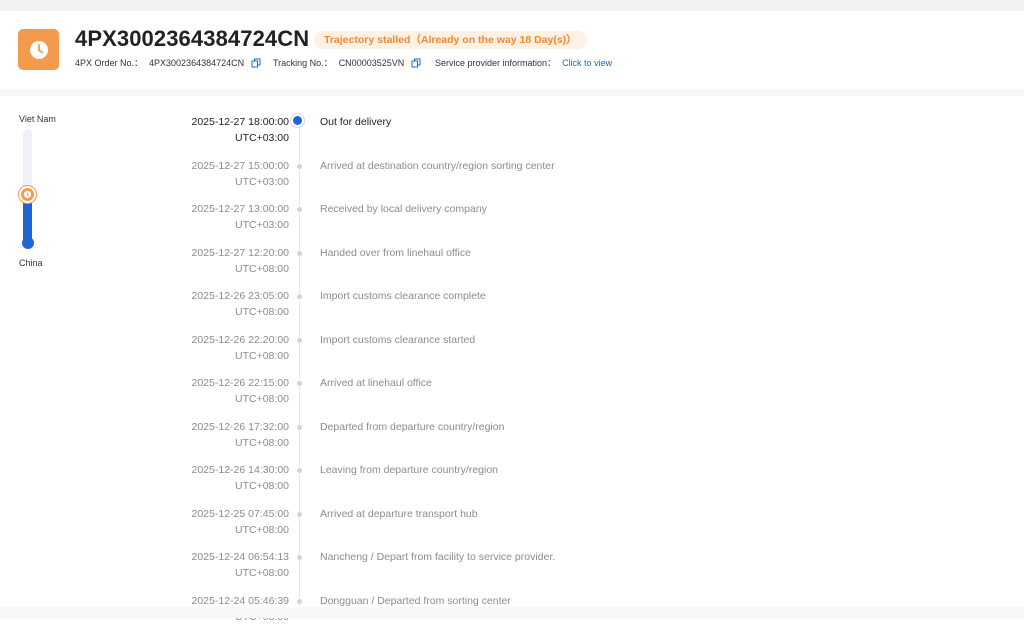 This screenshot has width=1024, height=634. I want to click on event-description: Arrived at linehaul office, so click(376, 383).